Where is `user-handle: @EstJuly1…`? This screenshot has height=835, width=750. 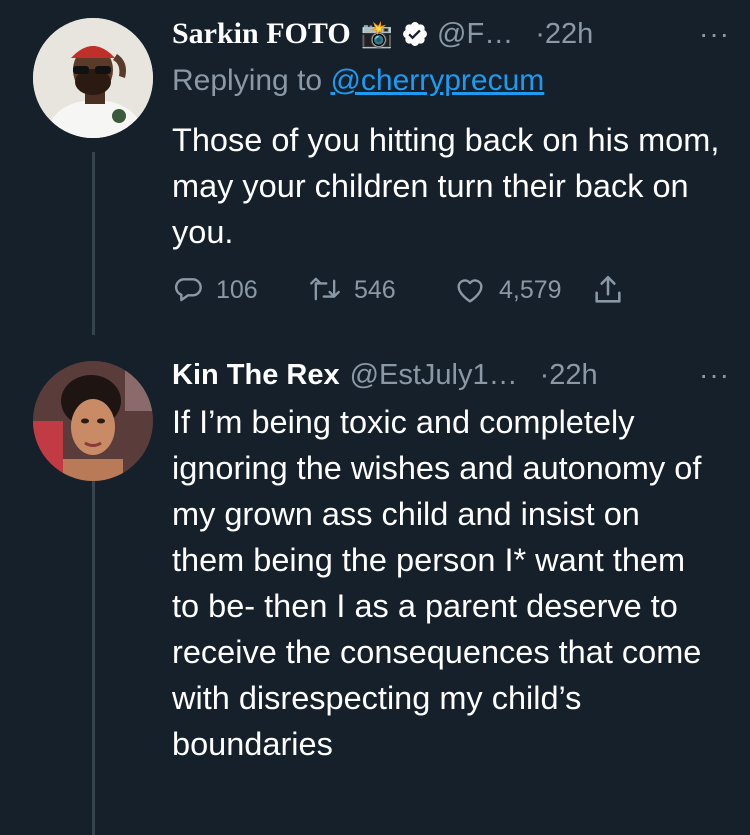
user-handle: @EstJuly1… is located at coordinates (434, 375).